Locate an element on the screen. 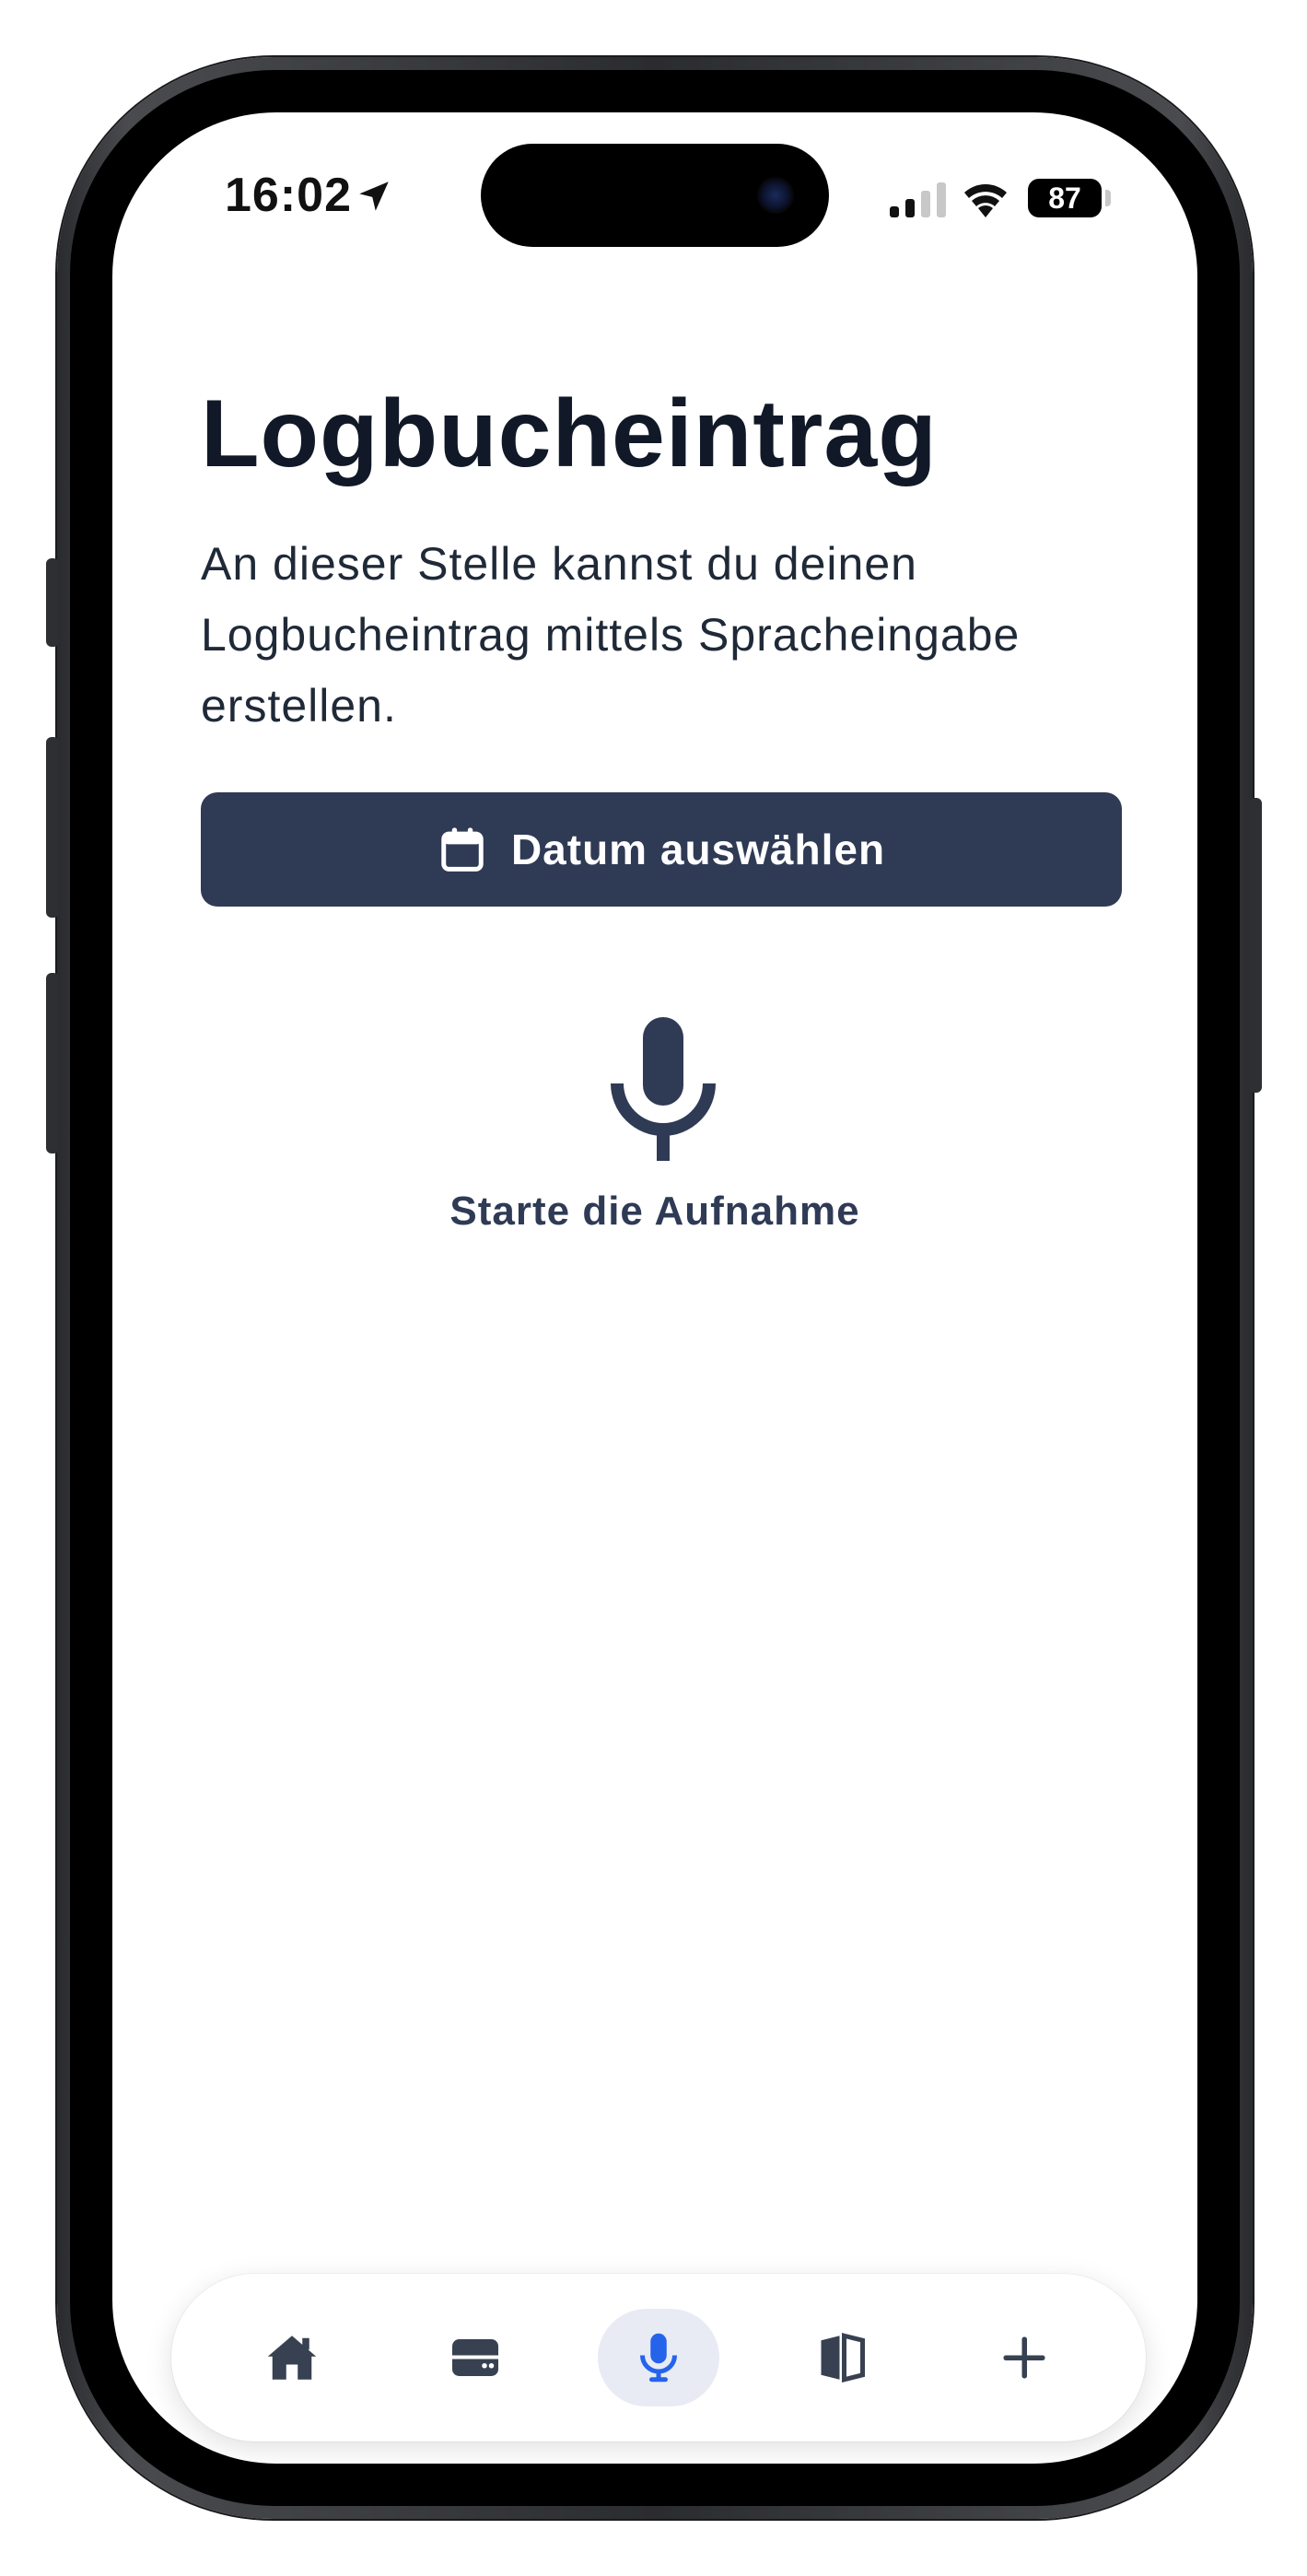 The image size is (1307, 2576). select-date-label: Datum auswählen is located at coordinates (698, 849).